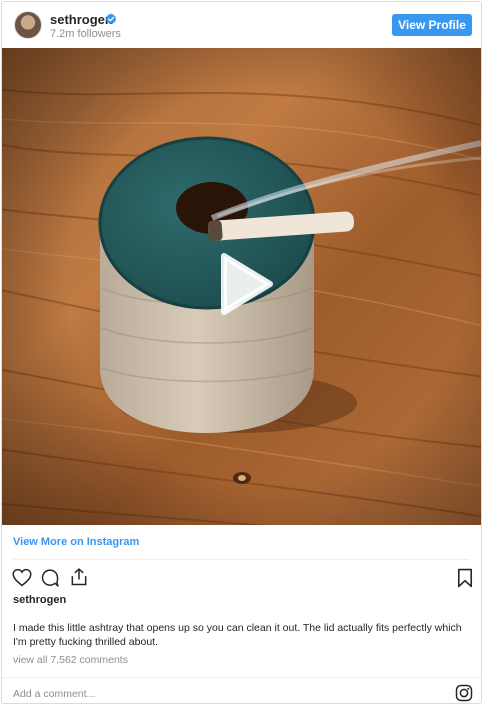 The width and height of the screenshot is (485, 706). I want to click on post-owner: sethrogen, so click(39, 600).